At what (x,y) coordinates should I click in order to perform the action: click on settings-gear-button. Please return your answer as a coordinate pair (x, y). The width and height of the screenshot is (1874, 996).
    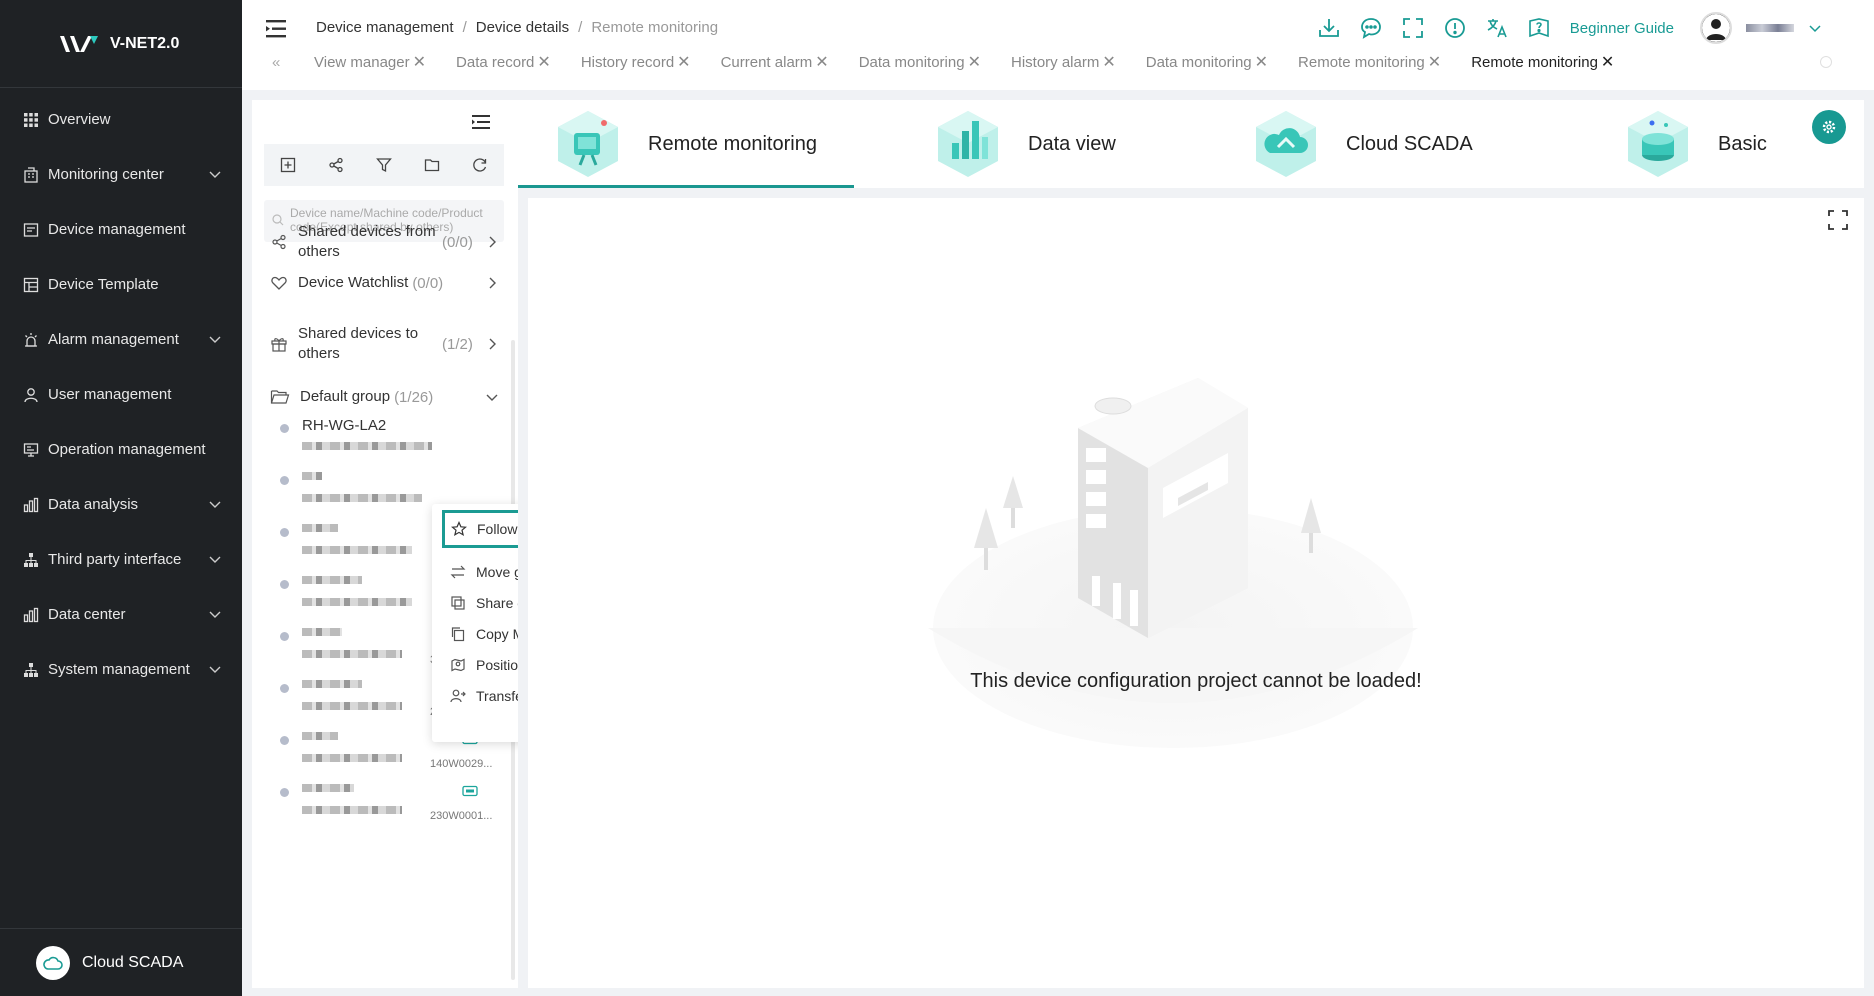
    Looking at the image, I should click on (1829, 127).